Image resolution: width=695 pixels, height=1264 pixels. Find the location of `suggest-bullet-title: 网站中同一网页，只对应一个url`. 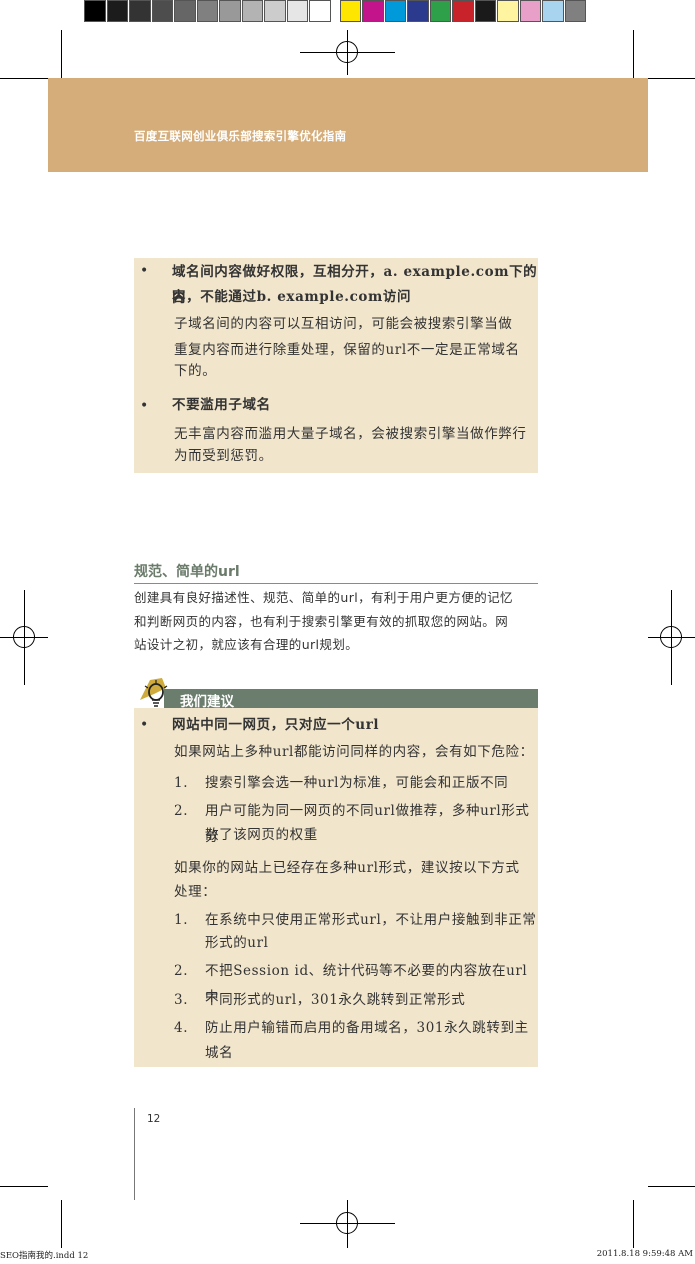

suggest-bullet-title: 网站中同一网页，只对应一个url is located at coordinates (276, 725).